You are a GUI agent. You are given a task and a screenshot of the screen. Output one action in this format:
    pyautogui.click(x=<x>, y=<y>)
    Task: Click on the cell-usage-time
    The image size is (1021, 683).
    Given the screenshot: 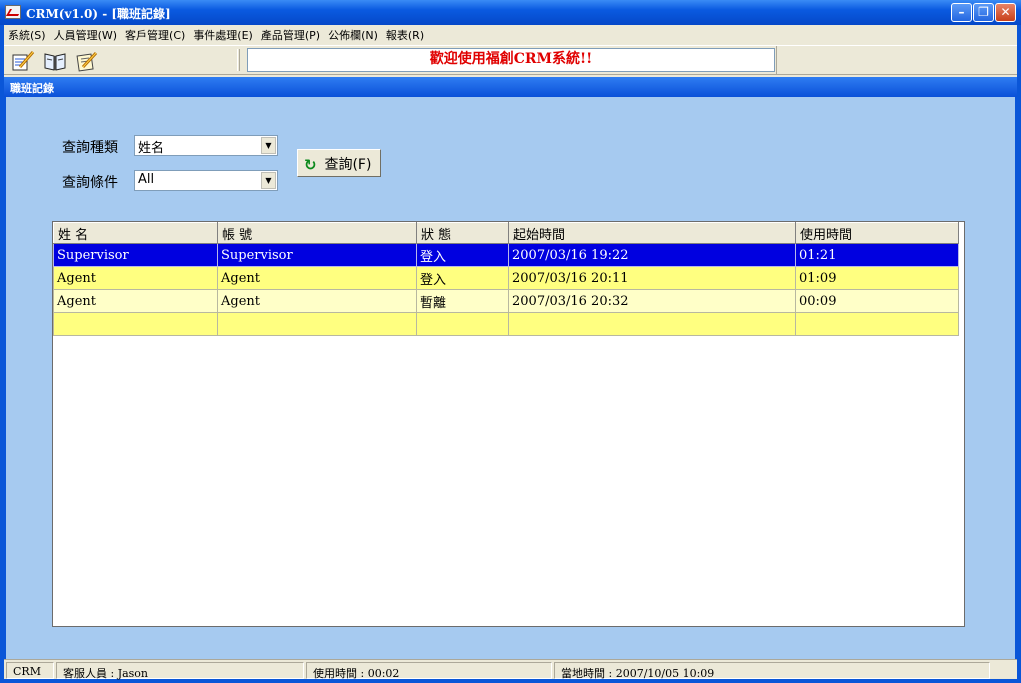 What is the action you would take?
    pyautogui.click(x=877, y=324)
    